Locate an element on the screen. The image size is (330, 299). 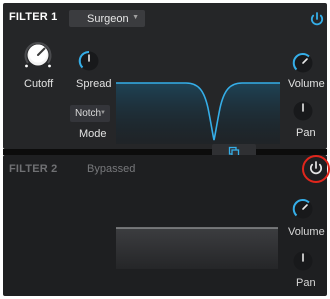
filter1-volume-knob is located at coordinates (303, 63).